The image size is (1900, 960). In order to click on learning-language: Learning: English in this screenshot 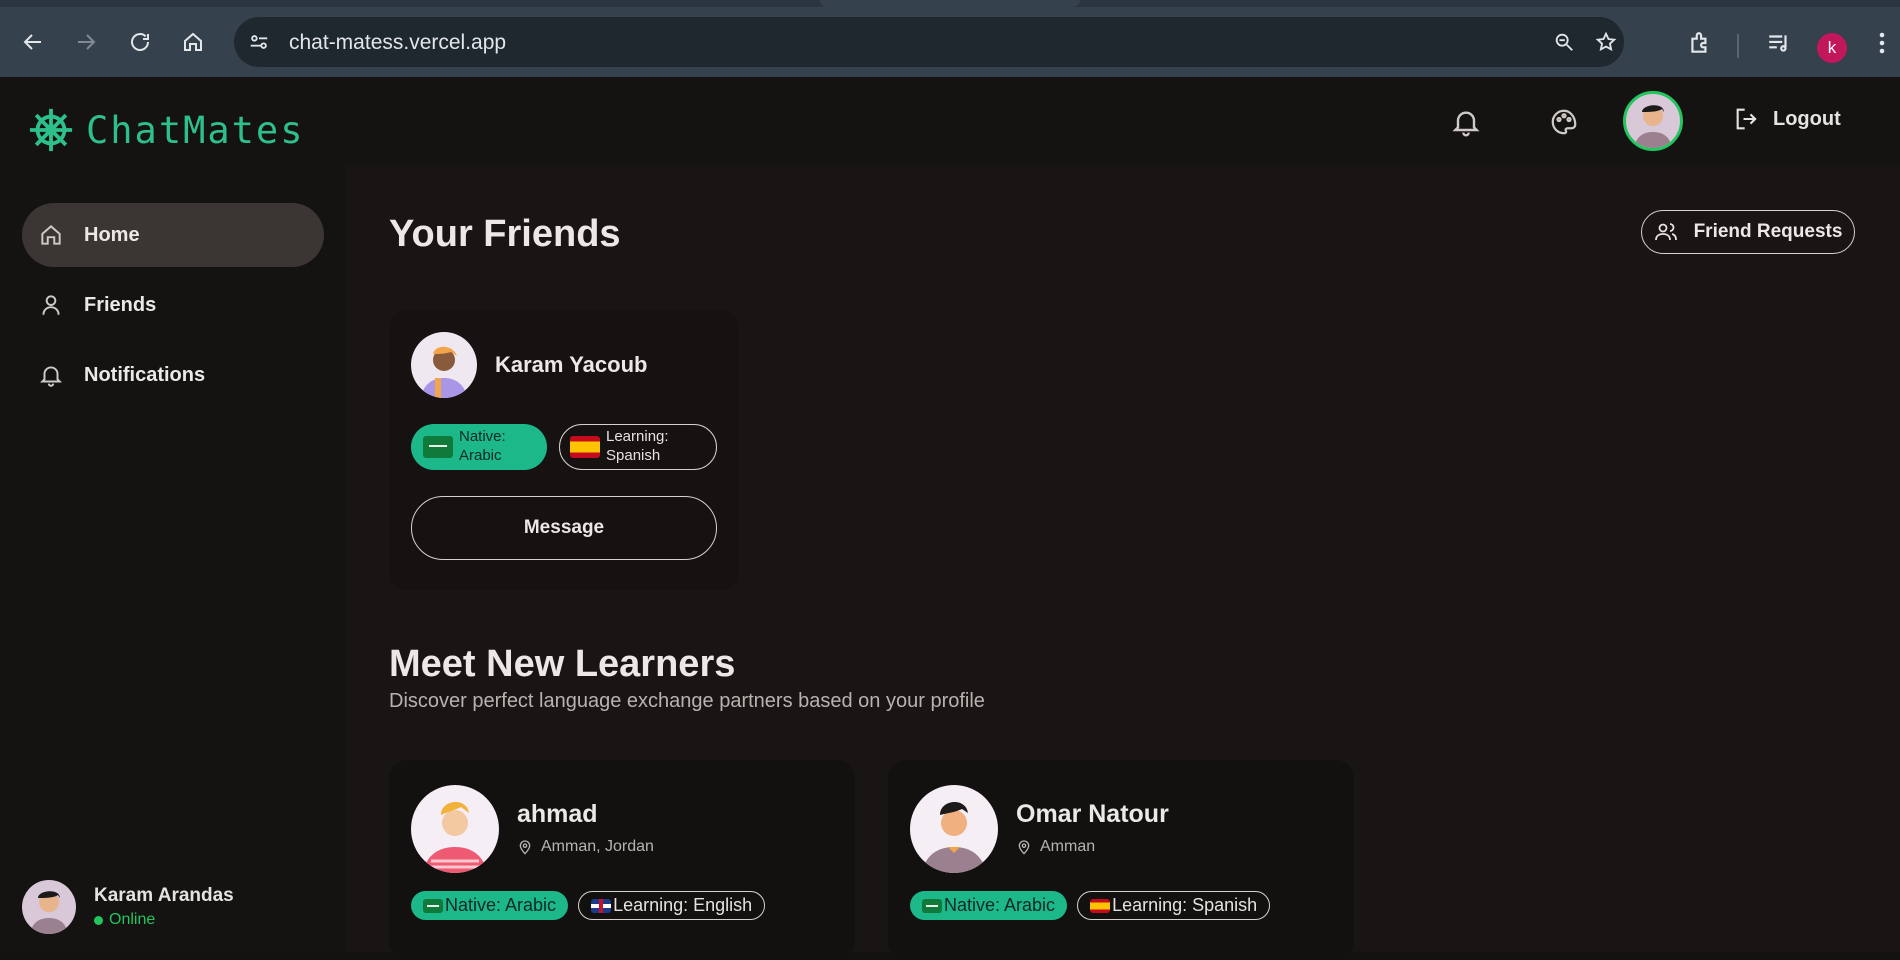, I will do `click(683, 905)`.